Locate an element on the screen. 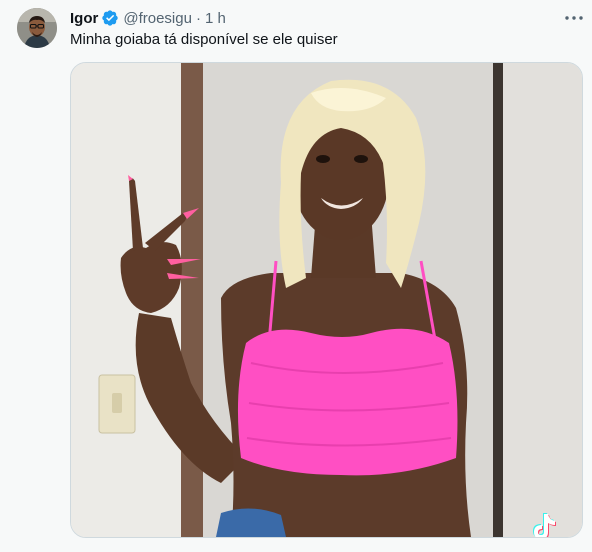 The image size is (592, 552). timestamp: 1 h is located at coordinates (215, 18).